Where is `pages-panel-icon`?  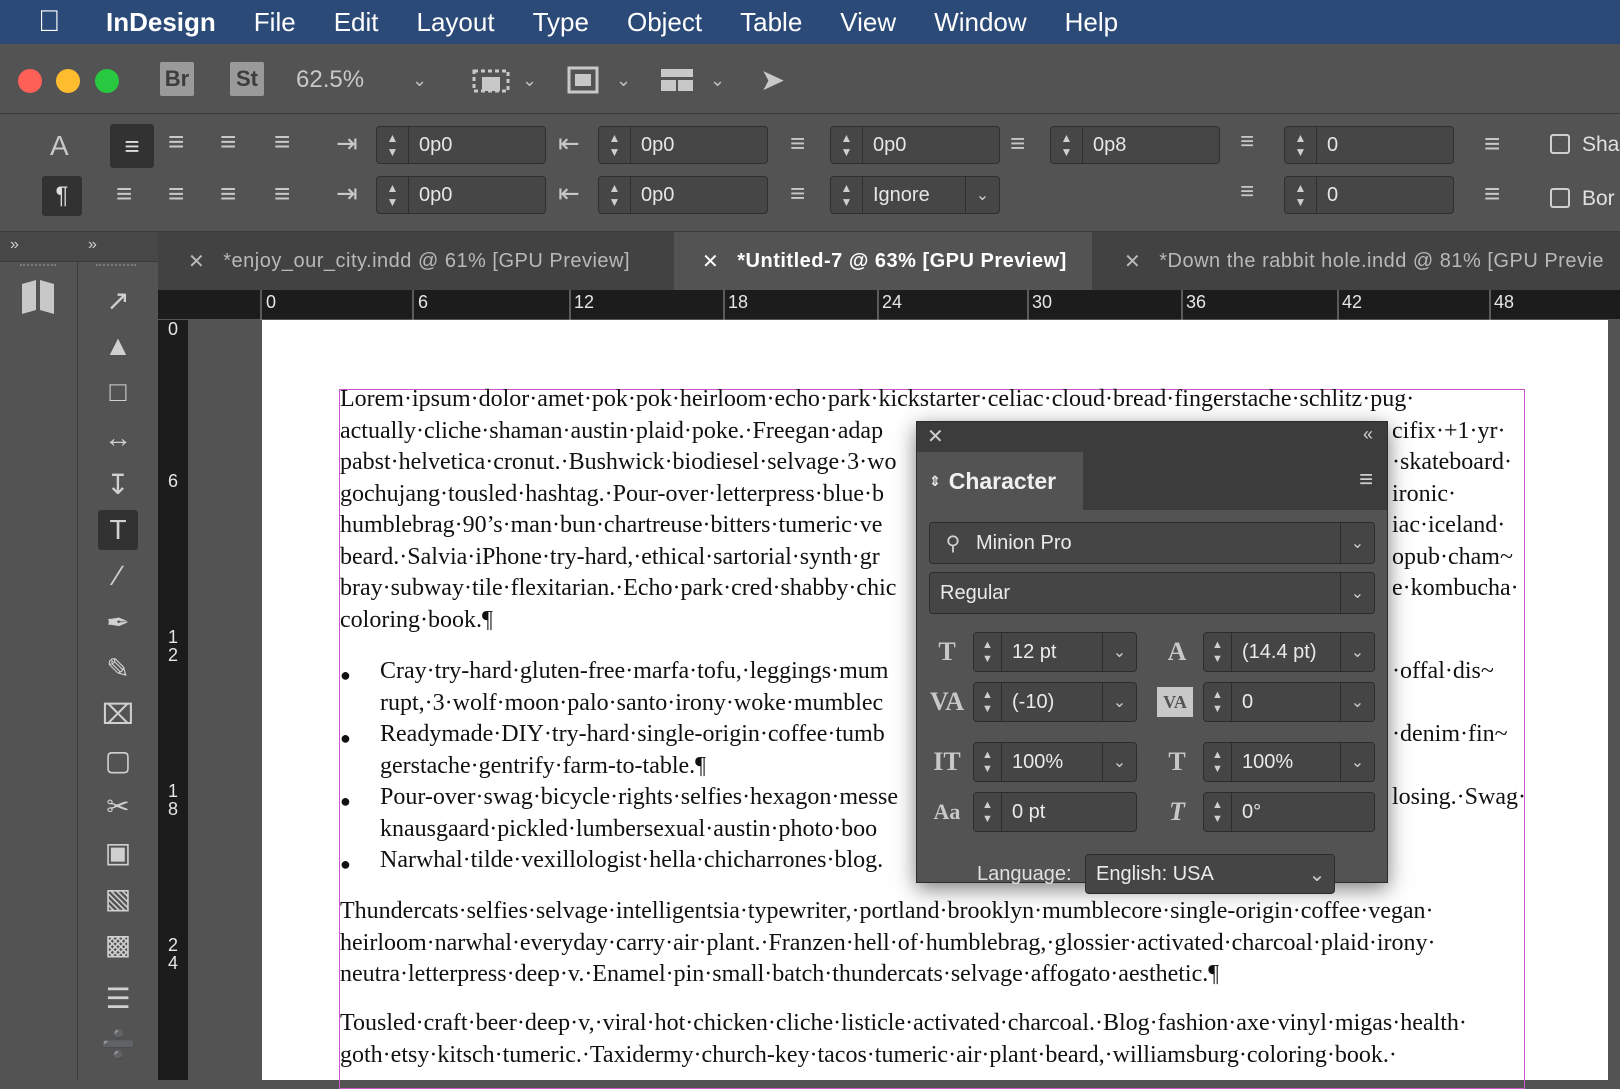
pages-panel-icon is located at coordinates (38, 296).